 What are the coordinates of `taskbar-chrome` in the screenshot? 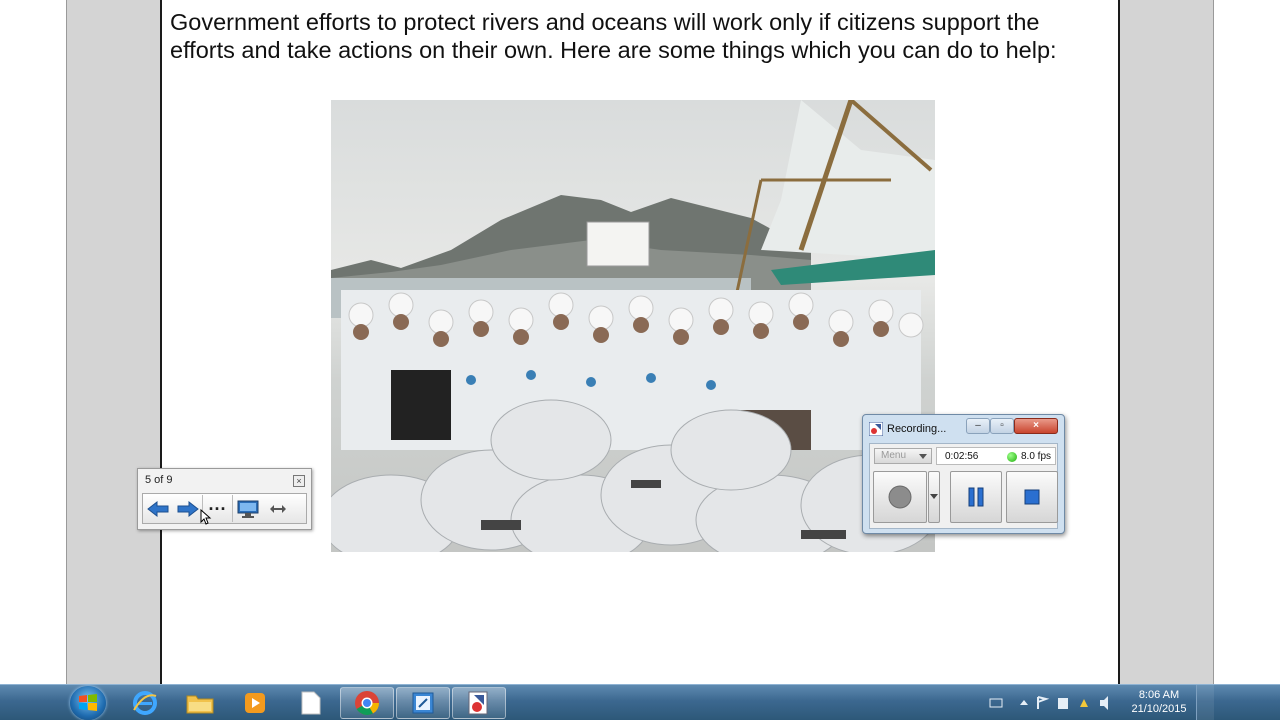 It's located at (367, 703).